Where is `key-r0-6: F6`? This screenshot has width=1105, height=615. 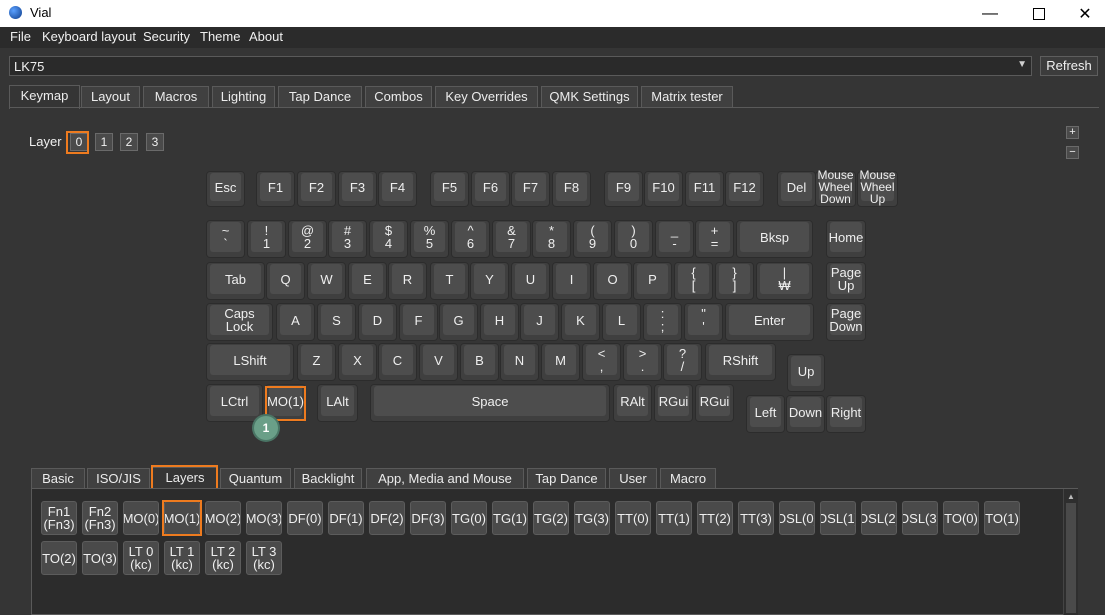 key-r0-6: F6 is located at coordinates (490, 189).